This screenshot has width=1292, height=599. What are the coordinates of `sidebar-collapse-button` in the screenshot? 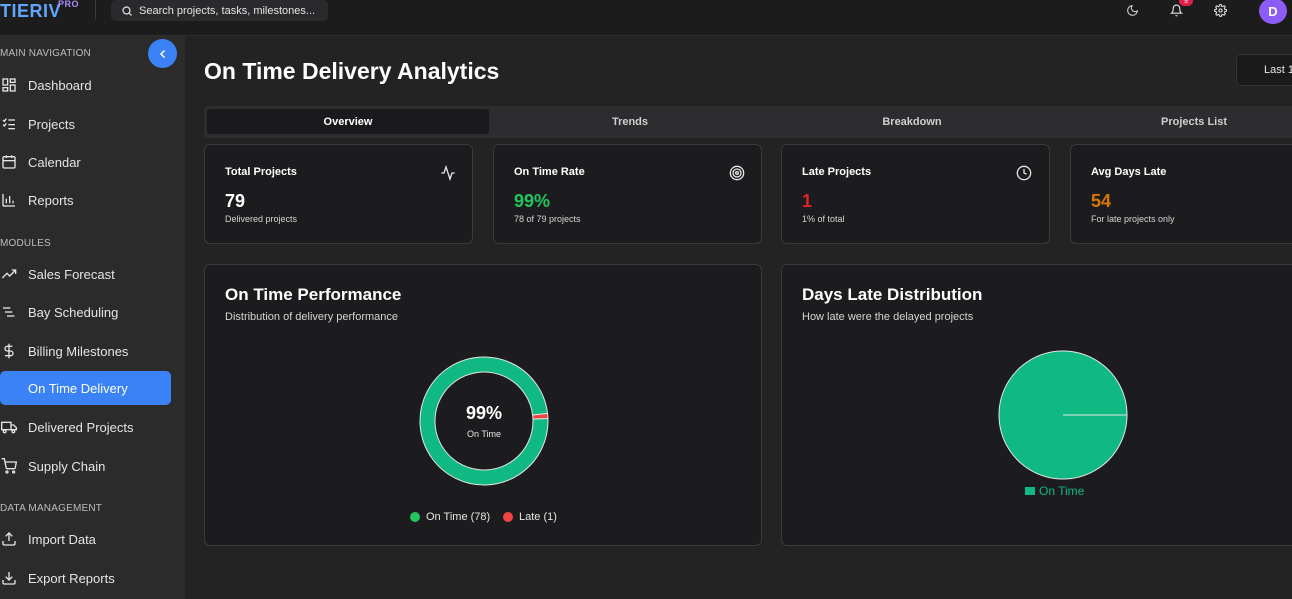 It's located at (162, 53).